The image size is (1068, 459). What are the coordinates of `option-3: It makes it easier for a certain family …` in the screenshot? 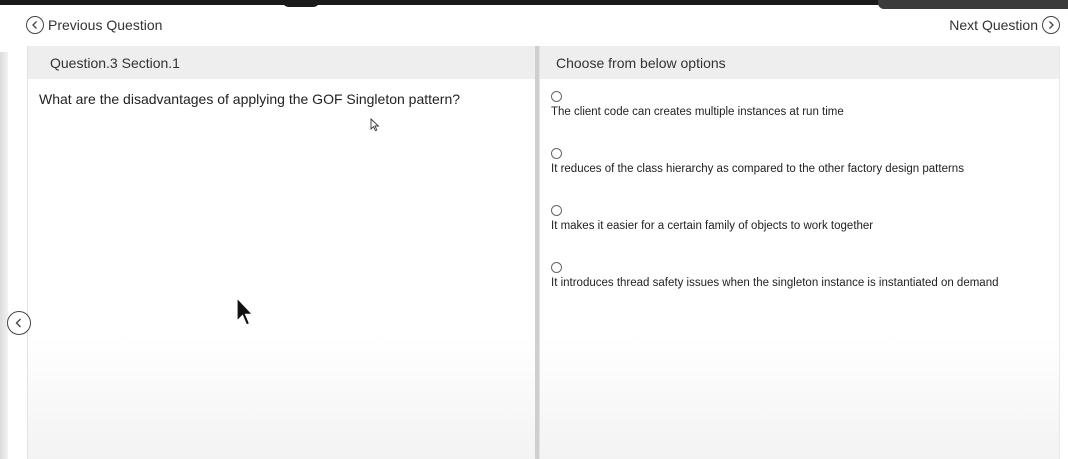 It's located at (712, 218).